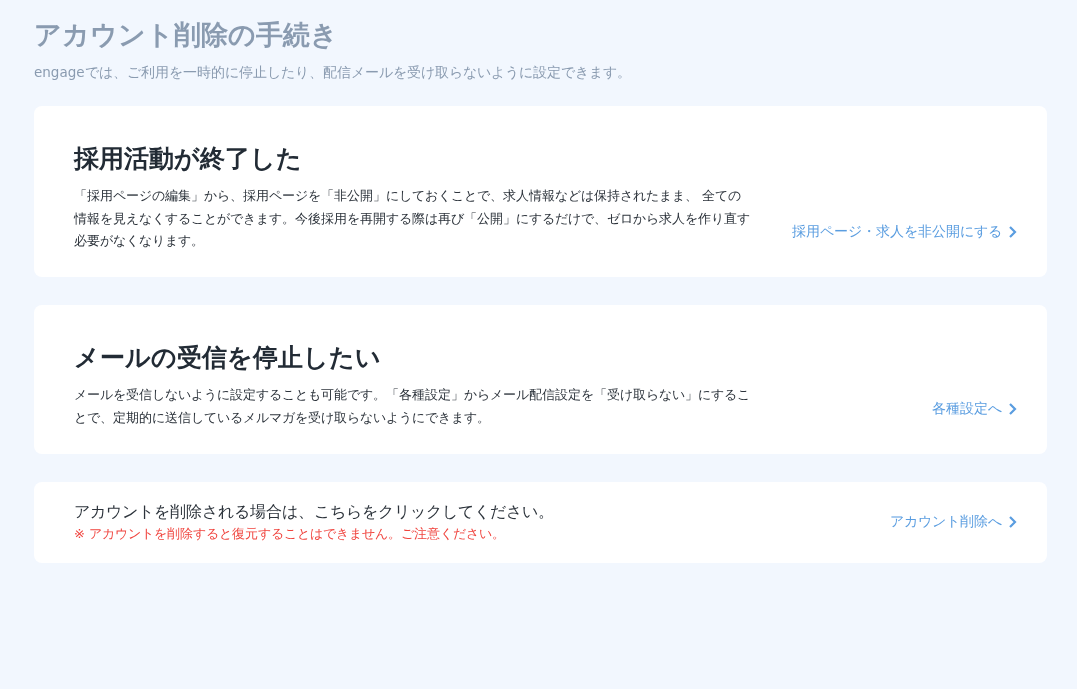 The height and width of the screenshot is (689, 1077). Describe the element at coordinates (953, 522) in the screenshot. I see `delete-account-link: アカウント削除へ` at that location.